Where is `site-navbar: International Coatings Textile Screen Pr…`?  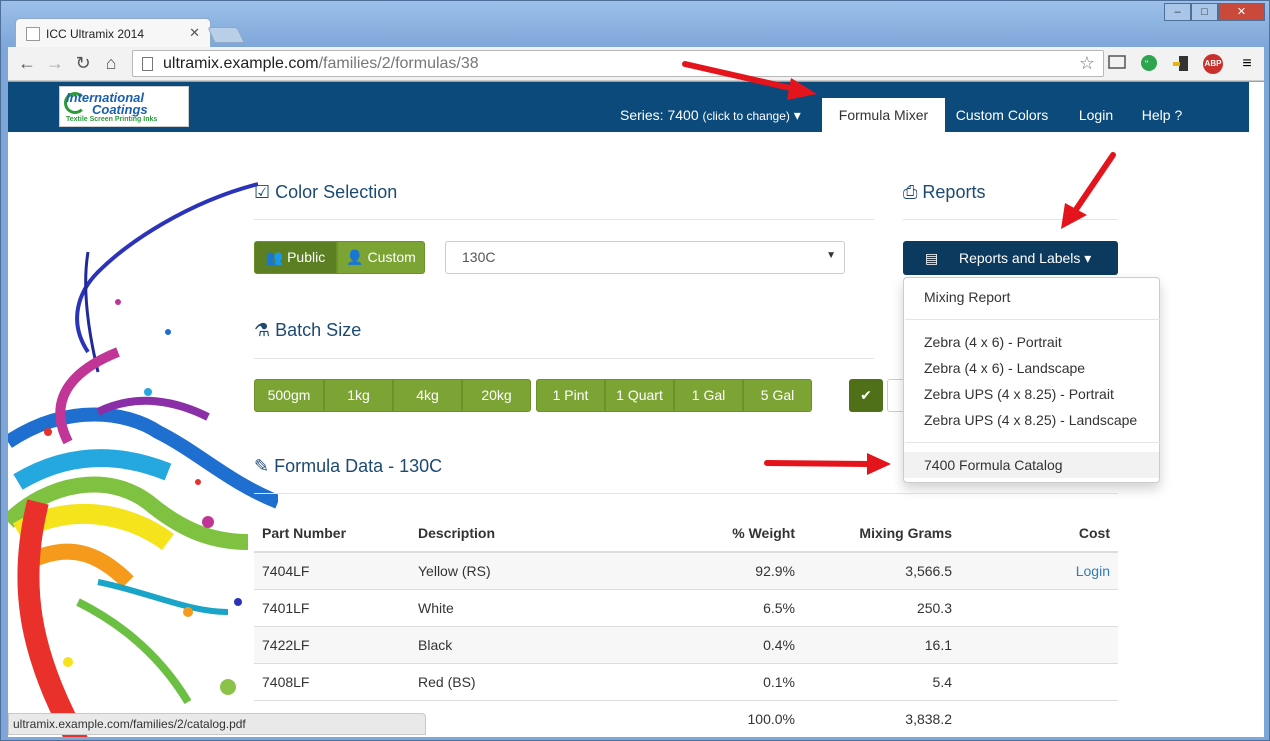 site-navbar: International Coatings Textile Screen Pr… is located at coordinates (628, 107).